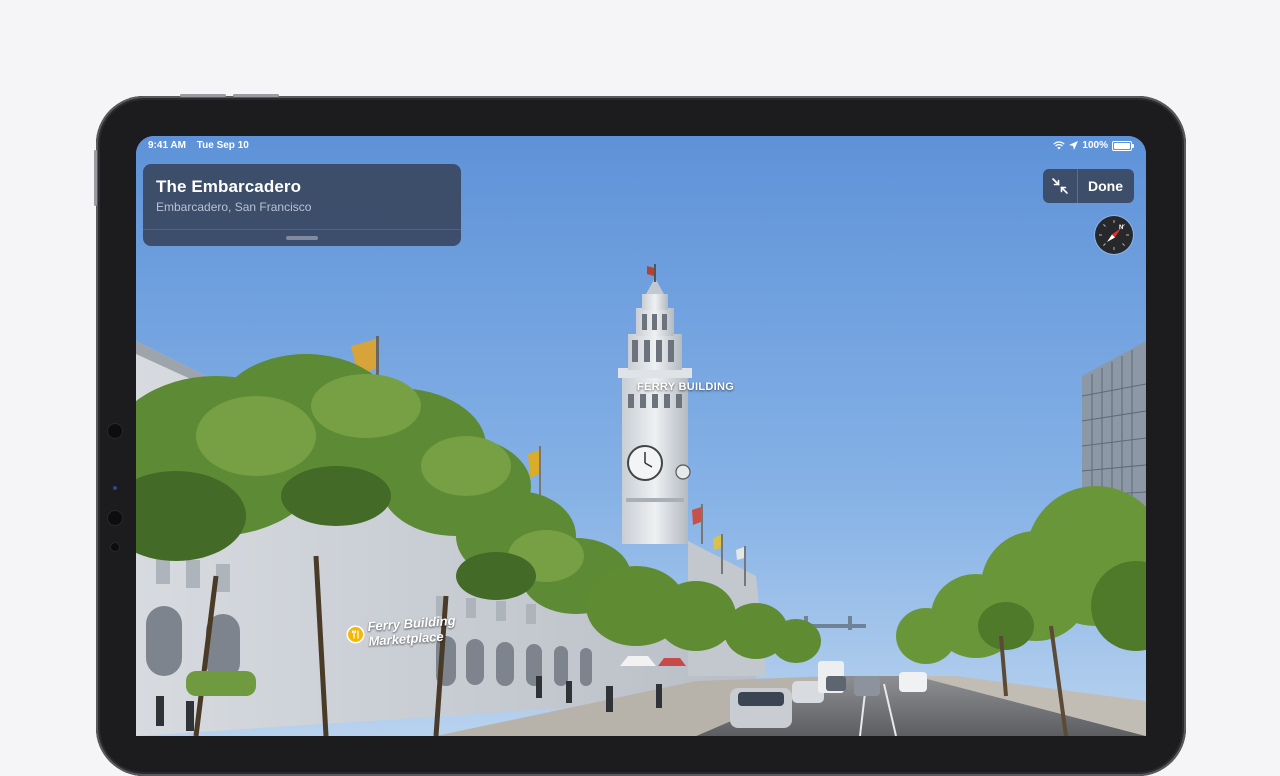 The height and width of the screenshot is (776, 1280). I want to click on side-button, so click(95, 178).